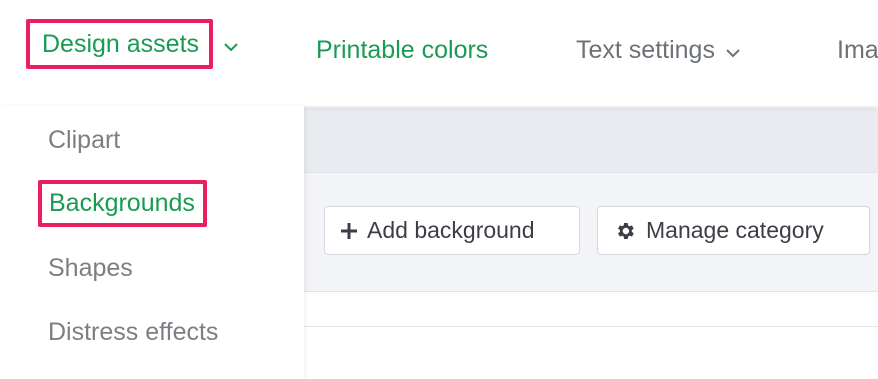  I want to click on nav-design-assets-label: Design assets, so click(121, 43).